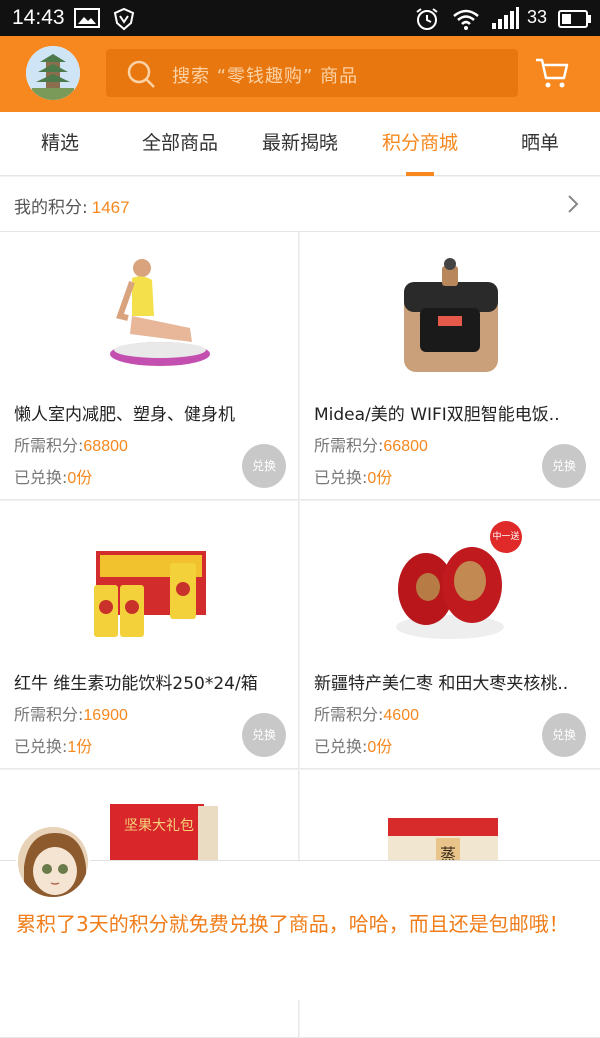 The width and height of the screenshot is (600, 1038). I want to click on fitness-machine-image, so click(150, 316).